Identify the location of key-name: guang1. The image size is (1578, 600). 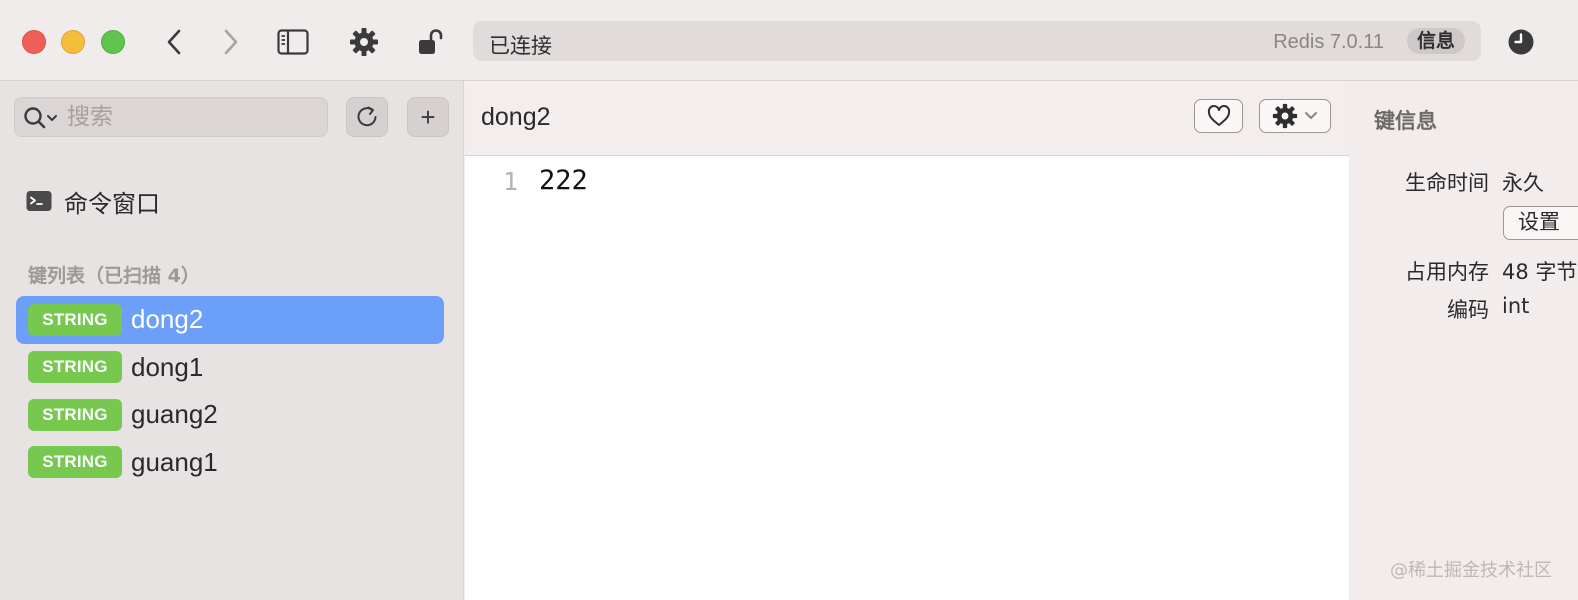
(174, 461).